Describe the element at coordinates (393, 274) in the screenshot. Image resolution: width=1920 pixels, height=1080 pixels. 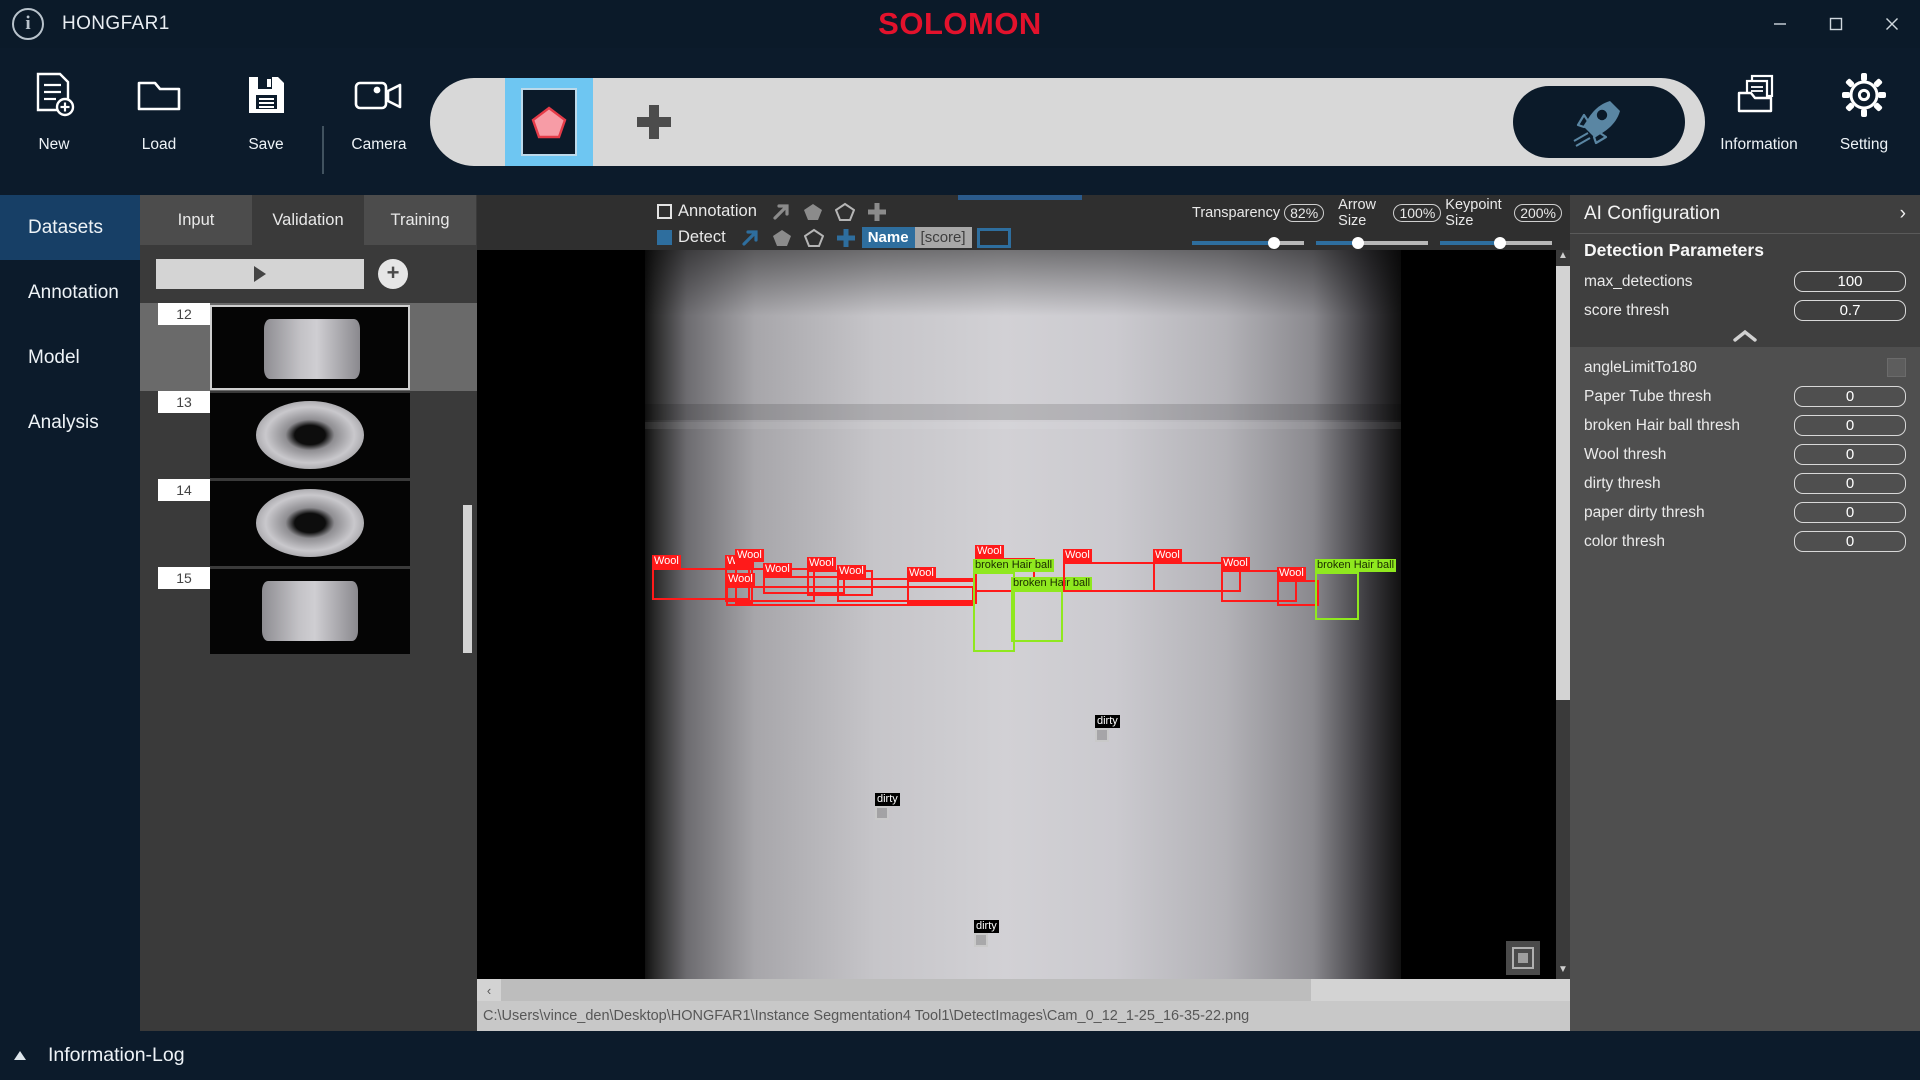
I see `add-dataset-button: +` at that location.